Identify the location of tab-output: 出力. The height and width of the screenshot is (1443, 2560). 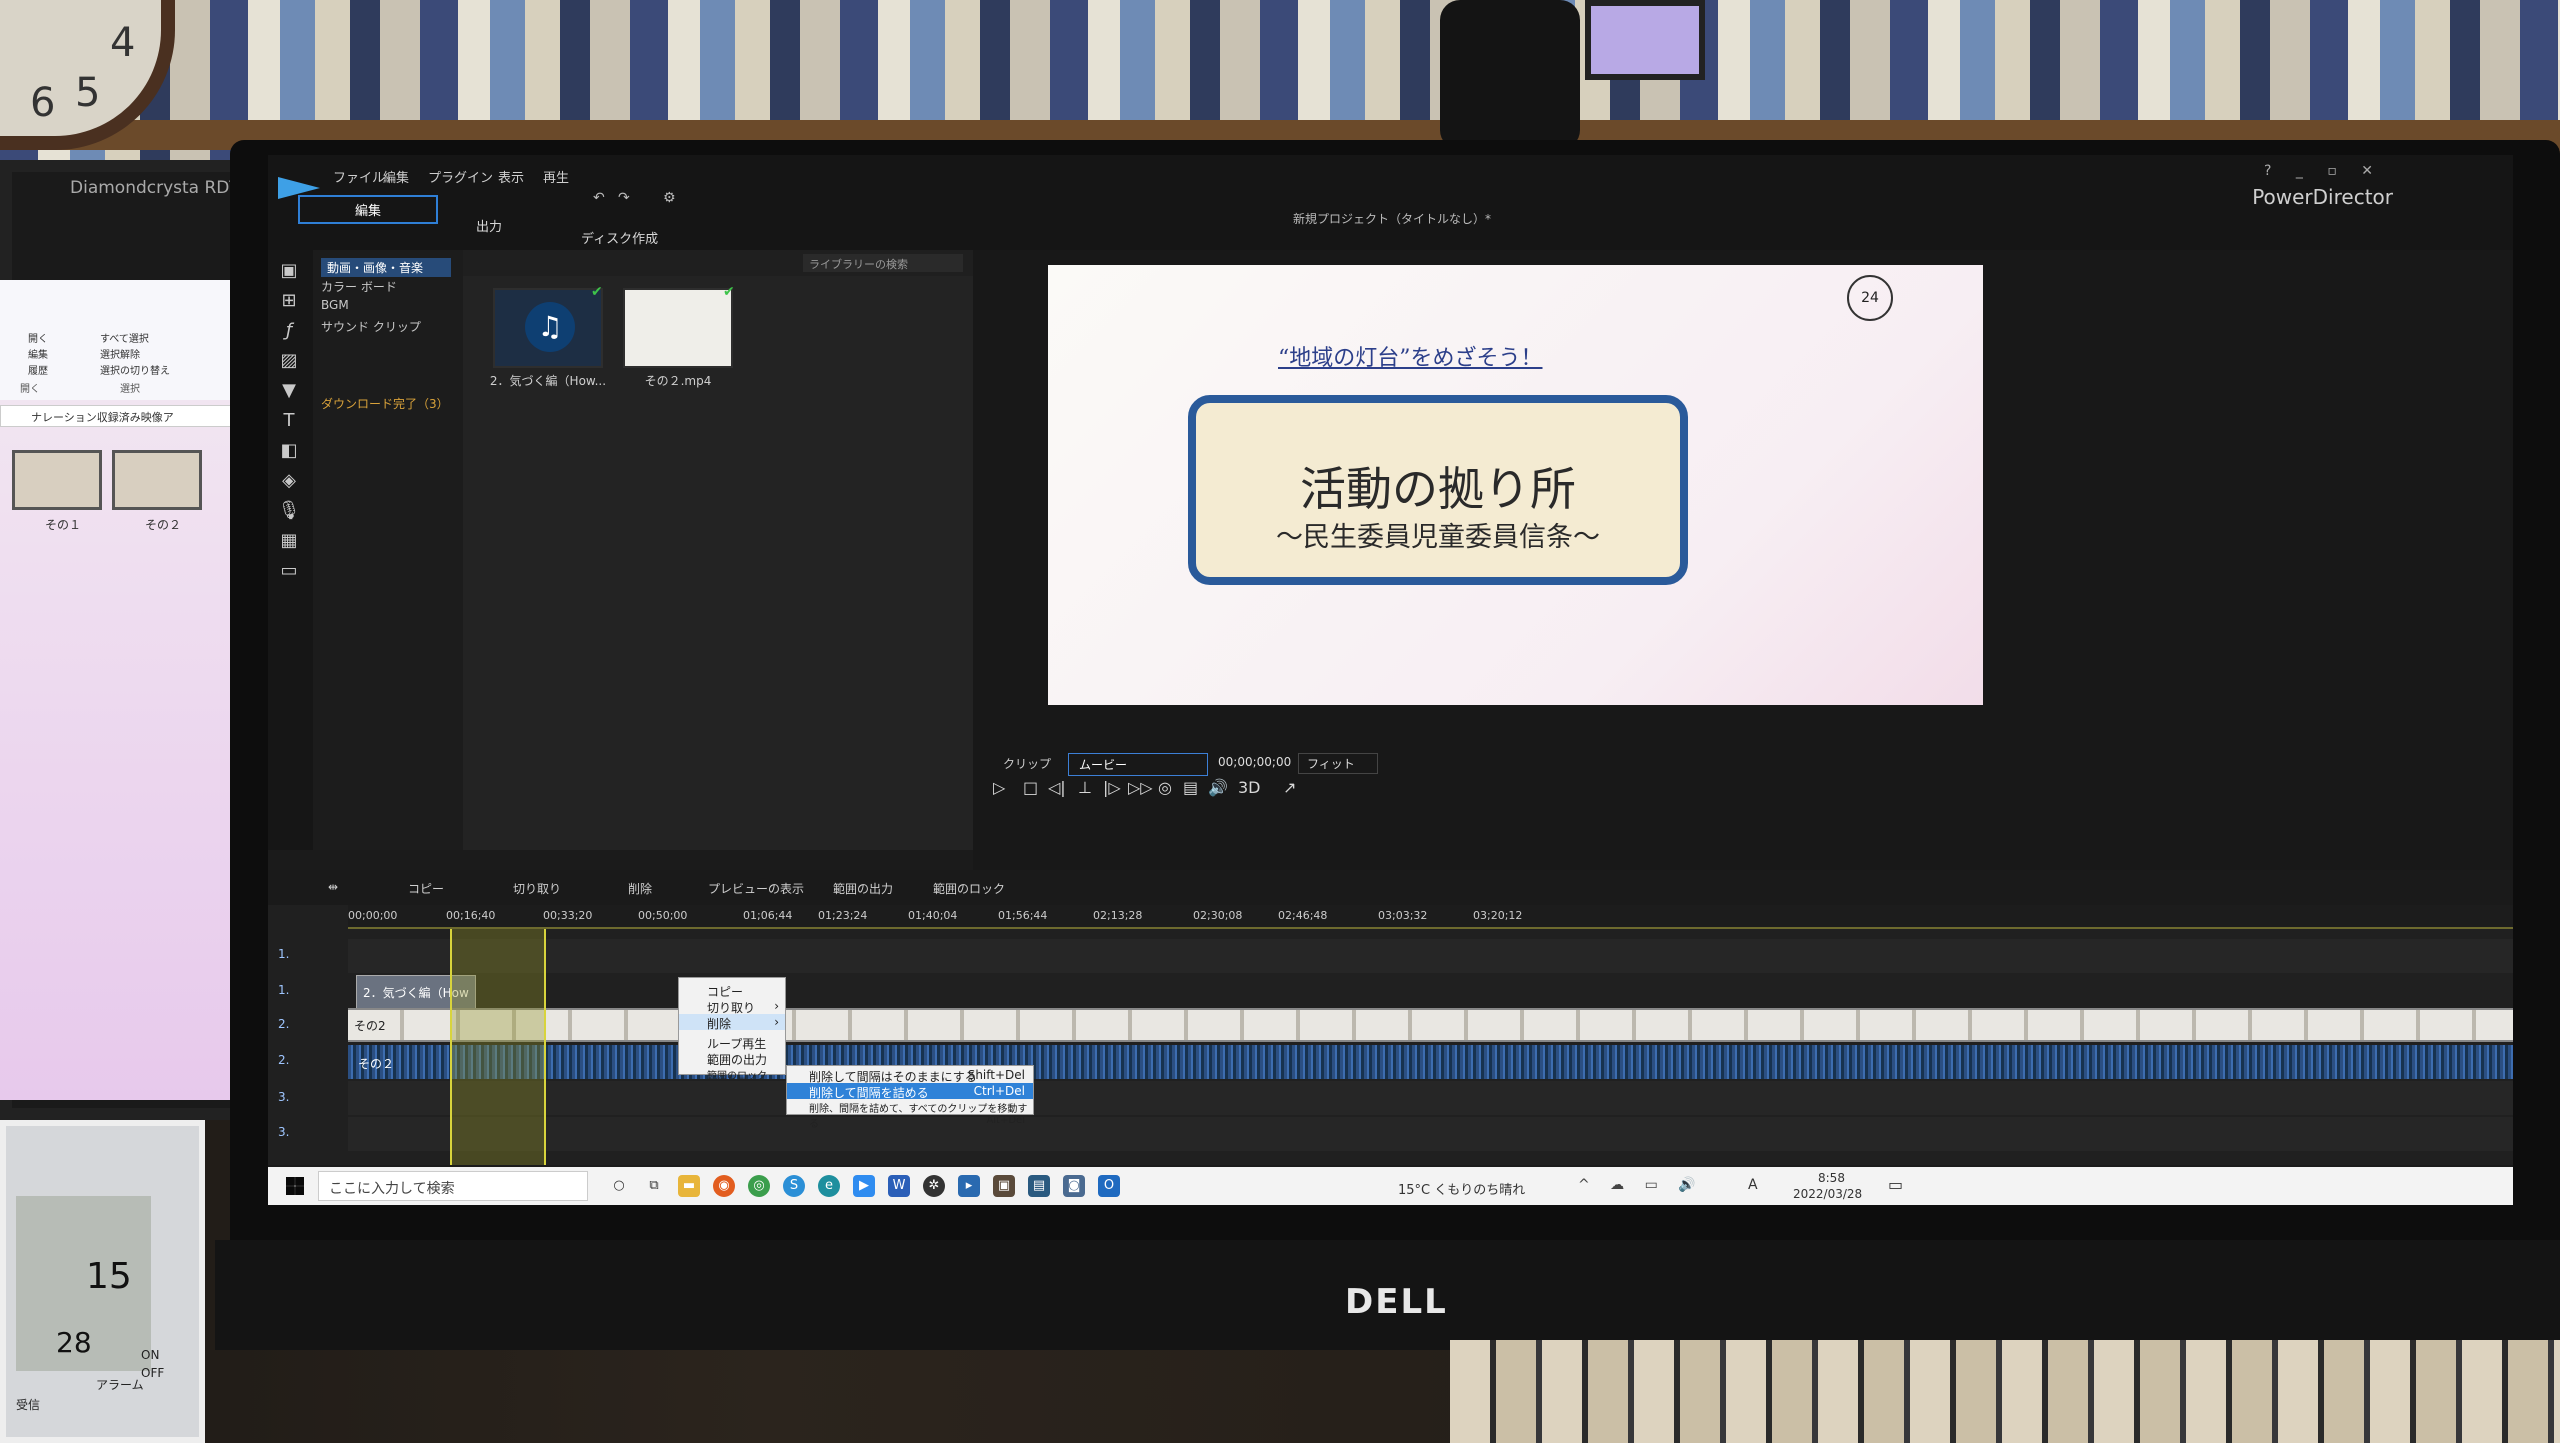
(489, 225).